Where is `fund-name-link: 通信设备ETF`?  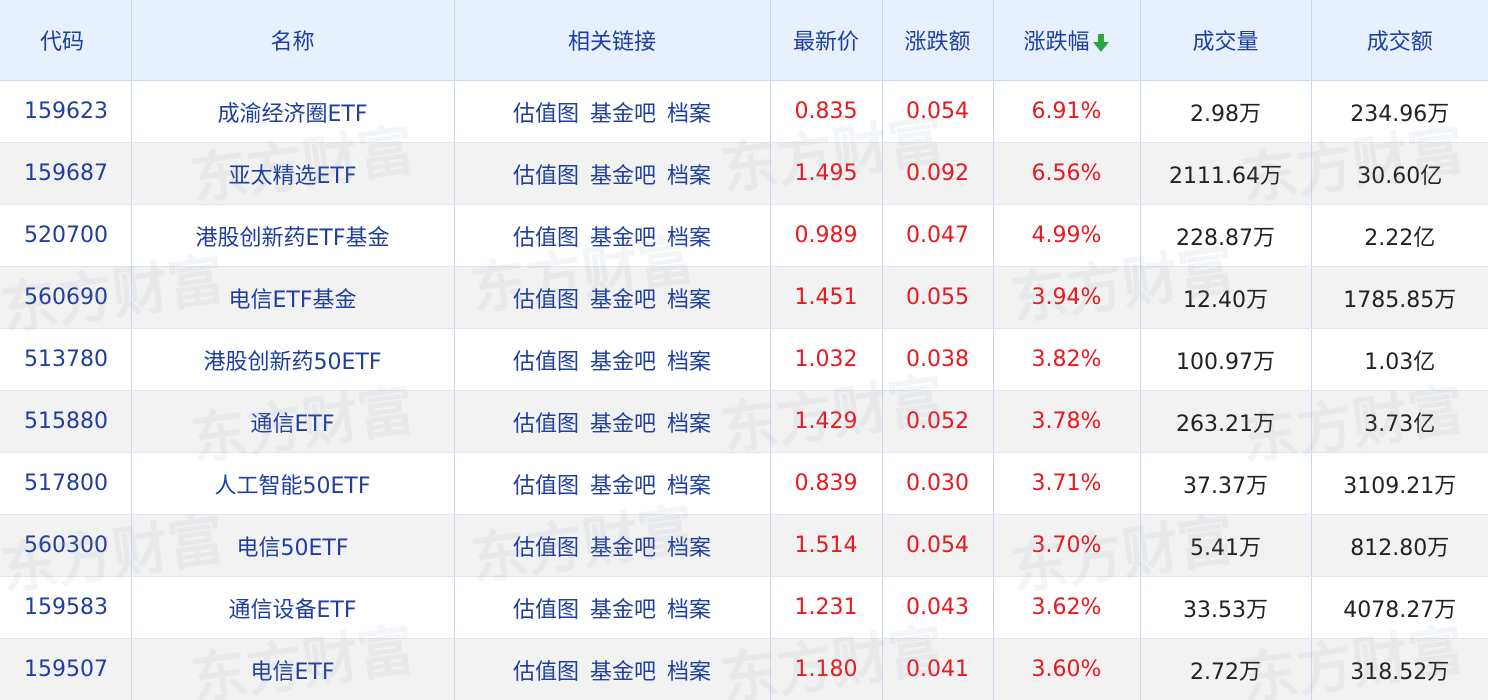
fund-name-link: 通信设备ETF is located at coordinates (293, 610).